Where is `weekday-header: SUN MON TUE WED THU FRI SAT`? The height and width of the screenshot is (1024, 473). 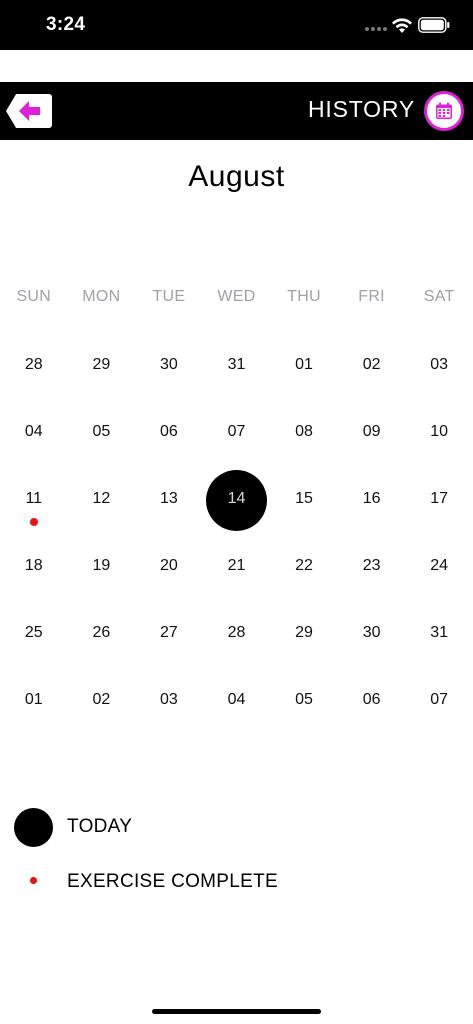
weekday-header: SUN MON TUE WED THU FRI SAT is located at coordinates (236, 298).